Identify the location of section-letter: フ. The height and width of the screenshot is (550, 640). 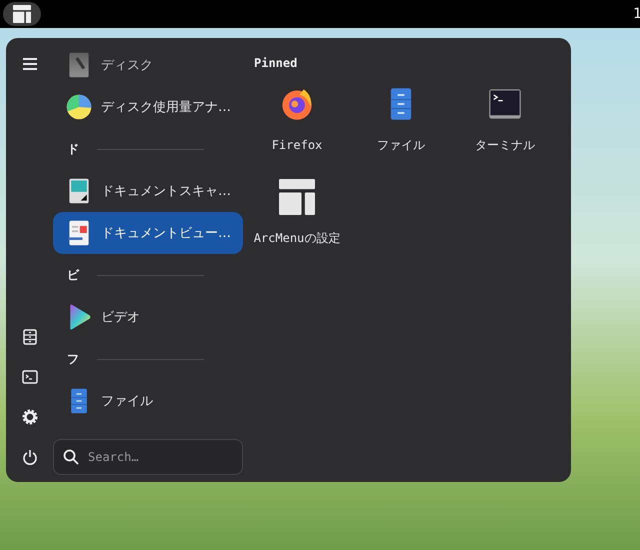
(73, 359).